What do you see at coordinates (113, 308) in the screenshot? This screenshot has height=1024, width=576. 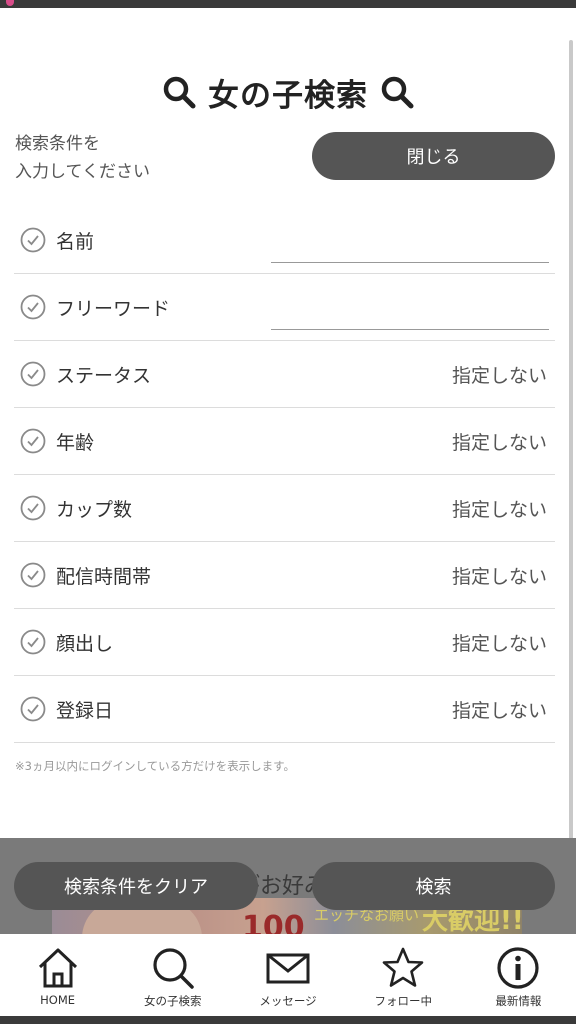 I see `field-label-freeword: フリーワード` at bounding box center [113, 308].